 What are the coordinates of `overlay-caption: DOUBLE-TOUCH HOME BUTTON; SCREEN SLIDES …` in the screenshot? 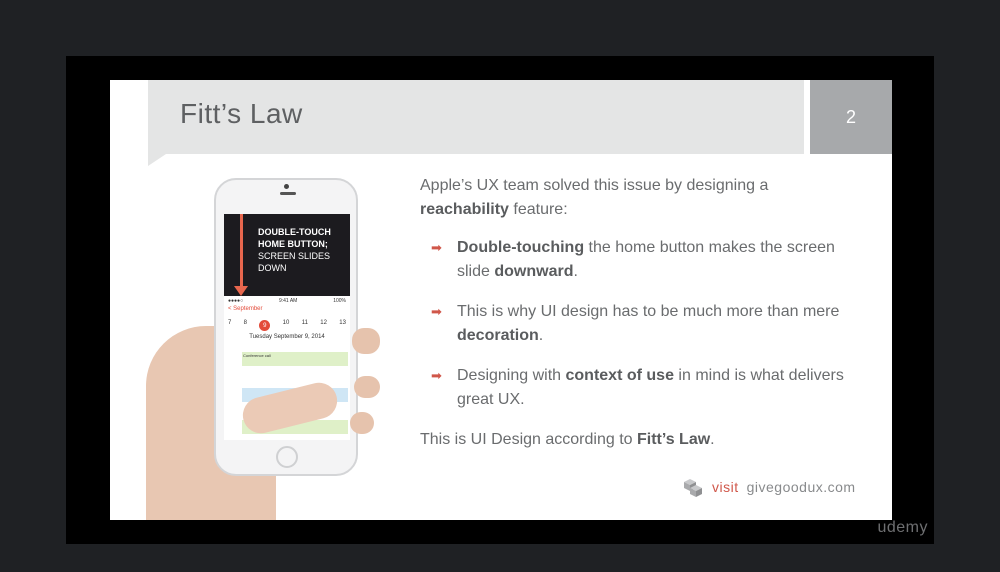 It's located at (304, 250).